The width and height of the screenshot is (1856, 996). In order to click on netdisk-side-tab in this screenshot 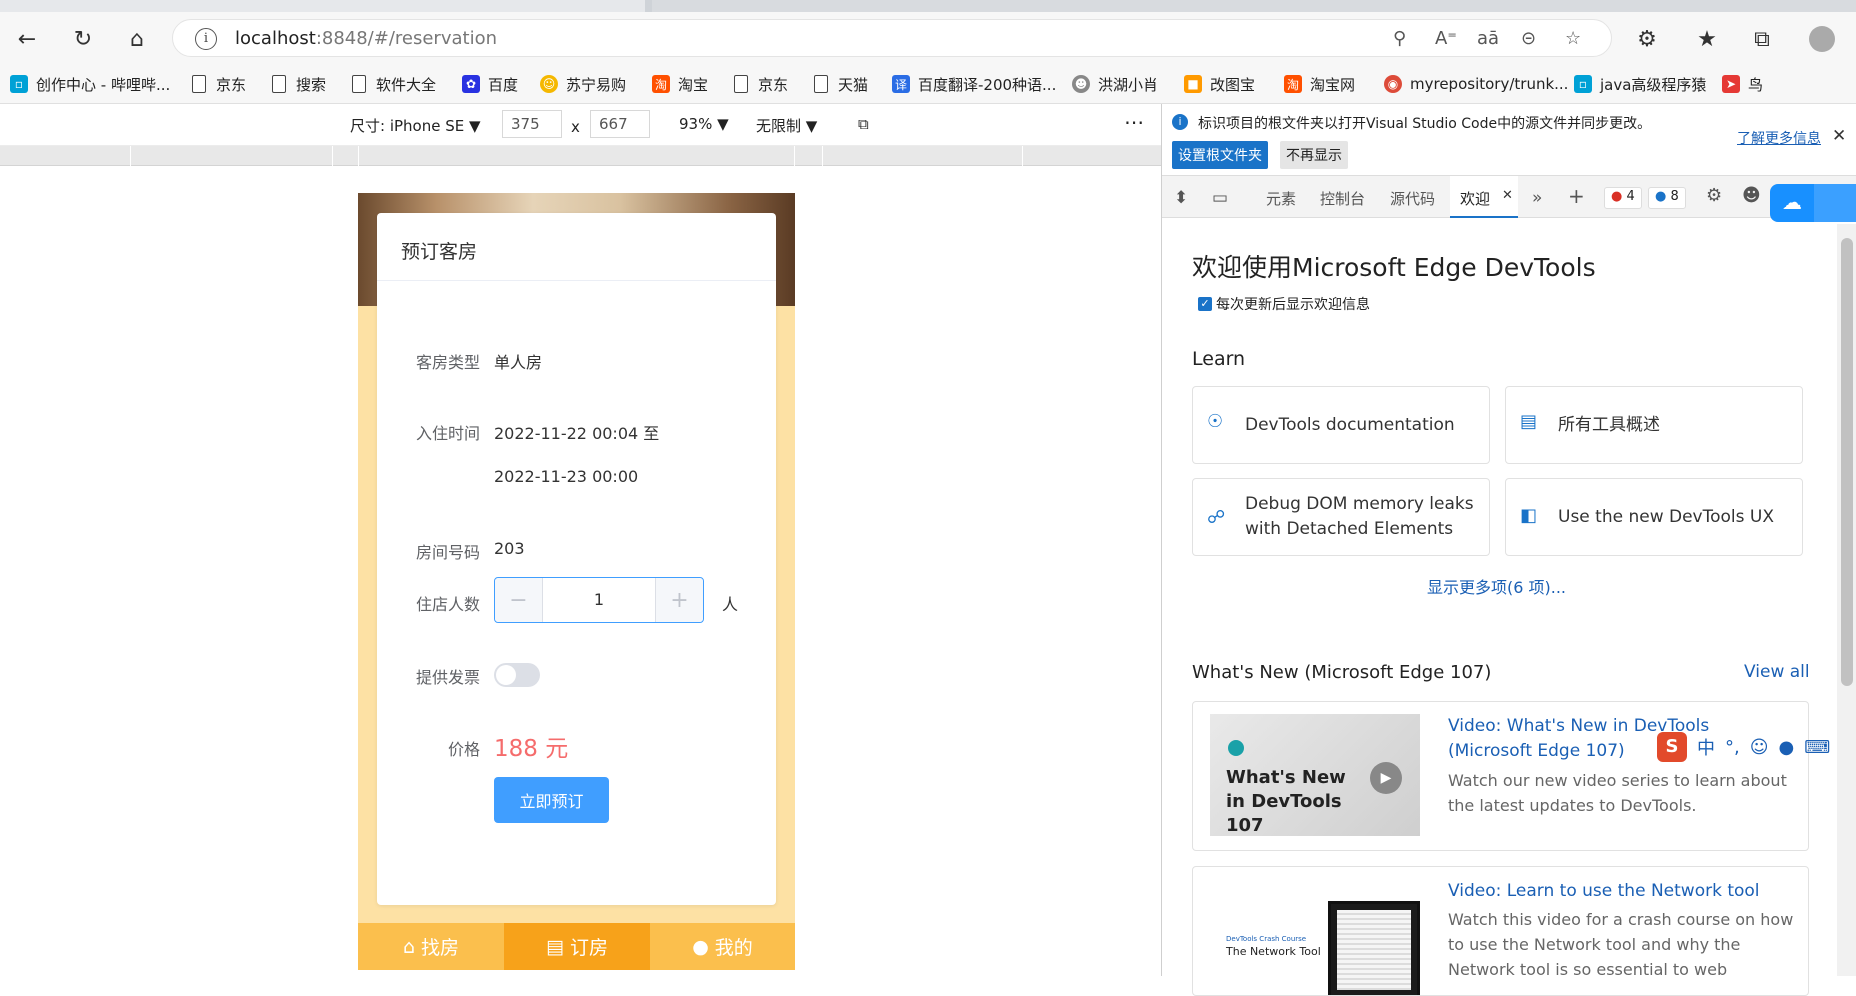, I will do `click(1835, 203)`.